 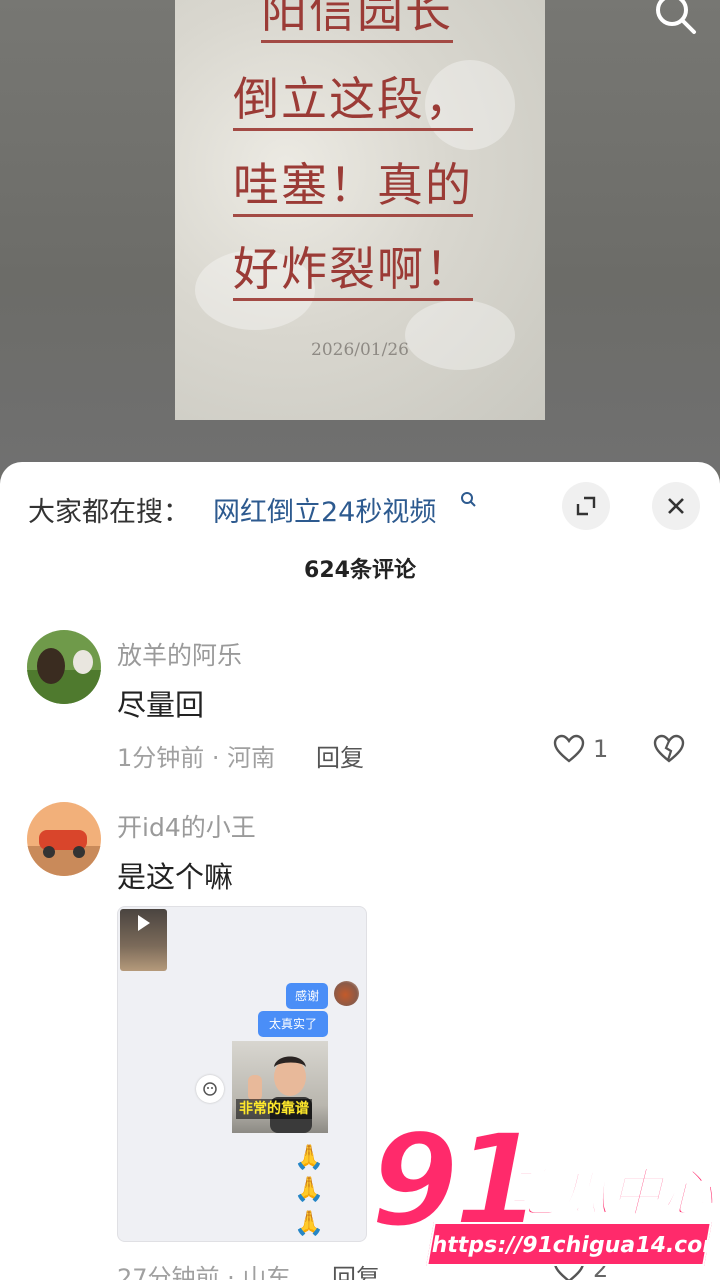 What do you see at coordinates (161, 705) in the screenshot?
I see `comment-text: 尽量回` at bounding box center [161, 705].